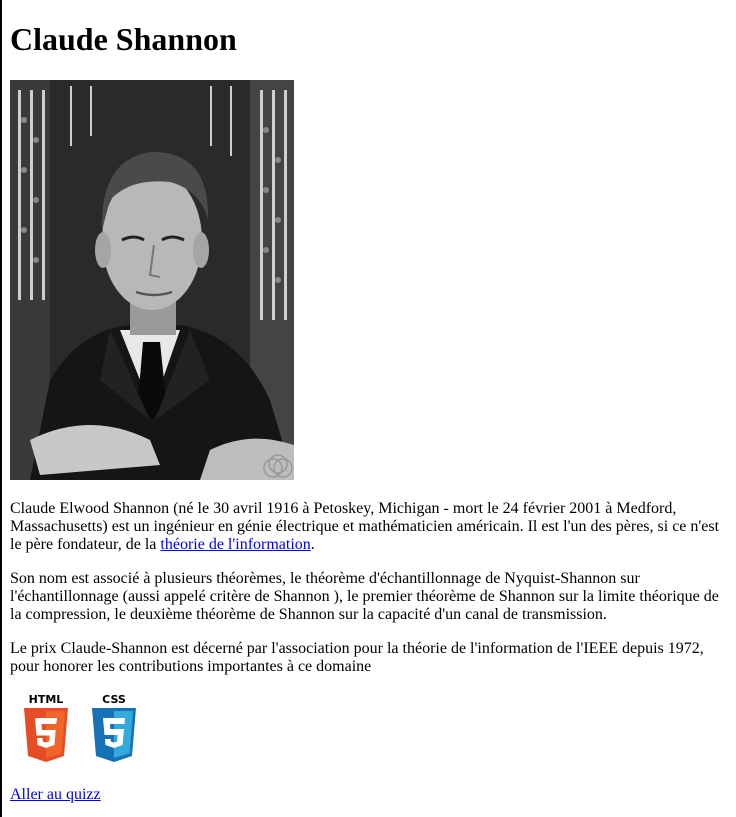 Image resolution: width=736 pixels, height=817 pixels. Describe the element at coordinates (55, 794) in the screenshot. I see `quiz-link: Aller au quizz` at that location.